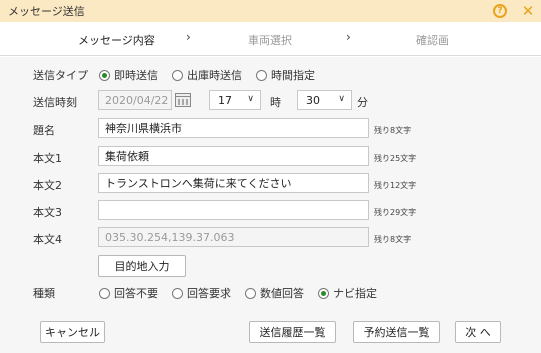  I want to click on next-button: 次 へ, so click(478, 332).